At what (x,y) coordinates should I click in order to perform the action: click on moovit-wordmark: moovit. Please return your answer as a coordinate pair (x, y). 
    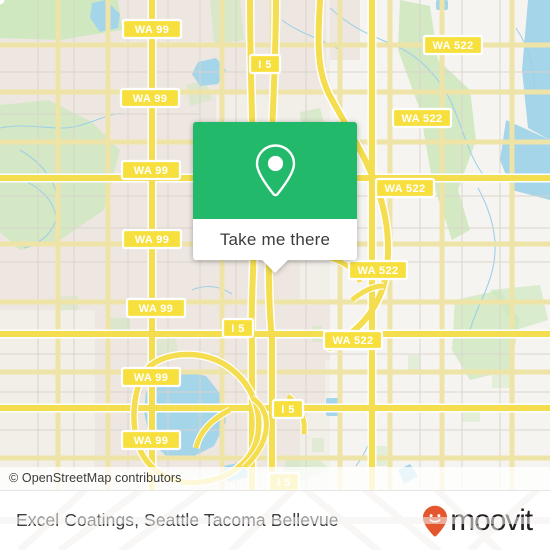
    Looking at the image, I should click on (491, 520).